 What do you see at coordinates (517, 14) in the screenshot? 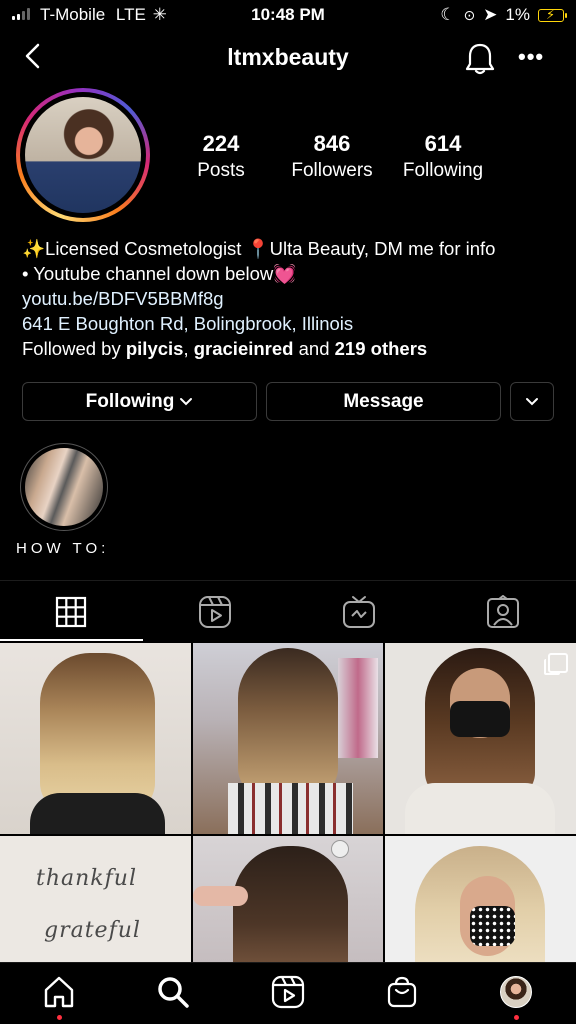
I see `battery-percent: 1%` at bounding box center [517, 14].